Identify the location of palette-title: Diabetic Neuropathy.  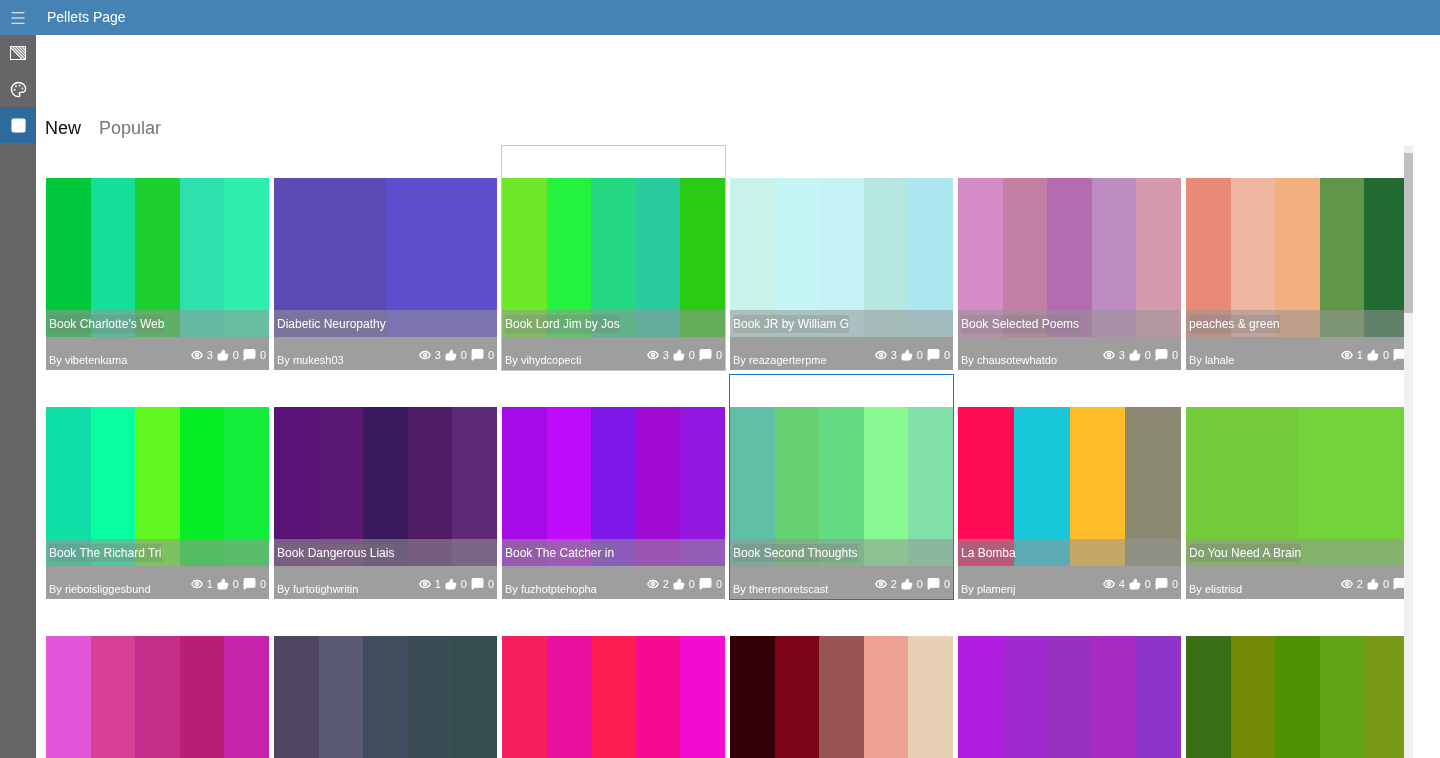
(331, 323).